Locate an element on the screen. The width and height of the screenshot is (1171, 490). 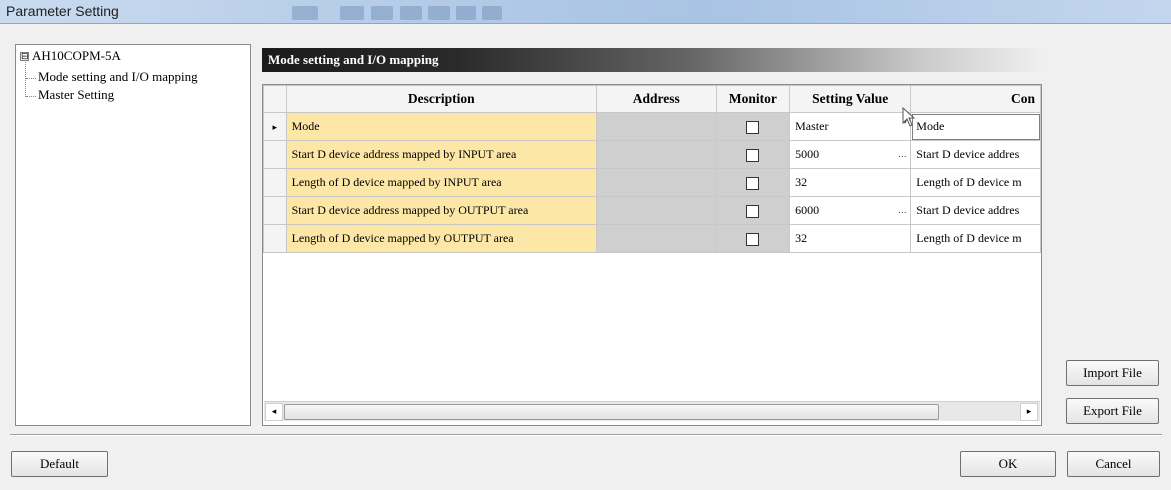
title-bar: Parameter Setting is located at coordinates (585, 12).